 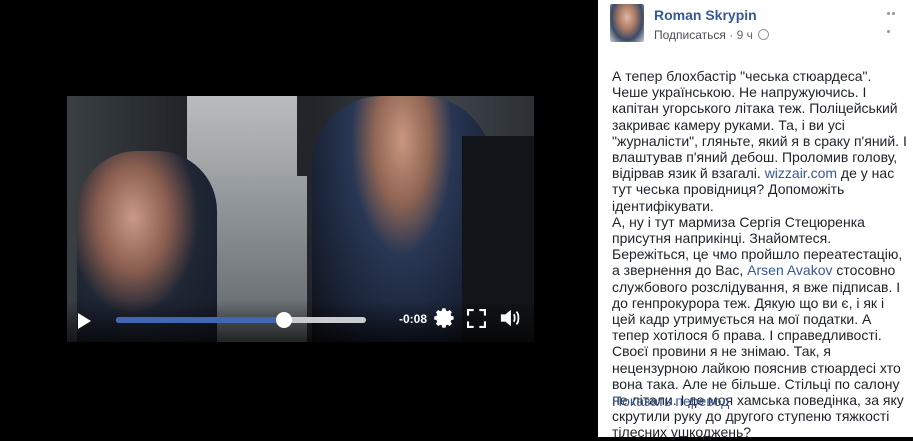 I want to click on video-time-remaining: -0:08, so click(x=413, y=319).